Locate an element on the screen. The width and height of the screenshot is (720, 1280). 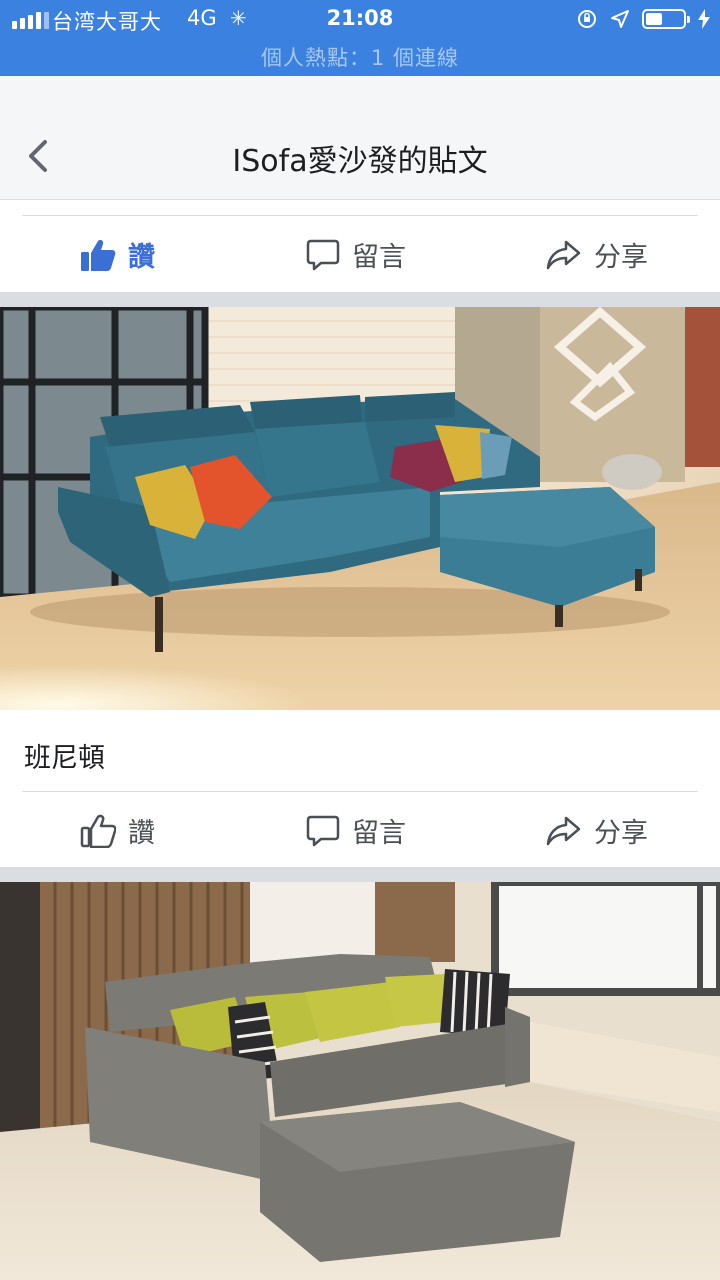
battery-icon is located at coordinates (666, 19).